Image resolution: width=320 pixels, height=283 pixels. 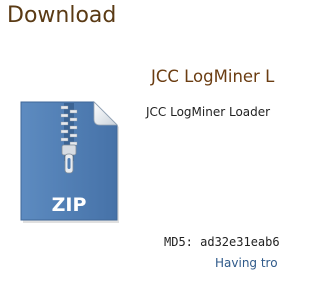 What do you see at coordinates (246, 263) in the screenshot?
I see `having-trouble-link: Having tro` at bounding box center [246, 263].